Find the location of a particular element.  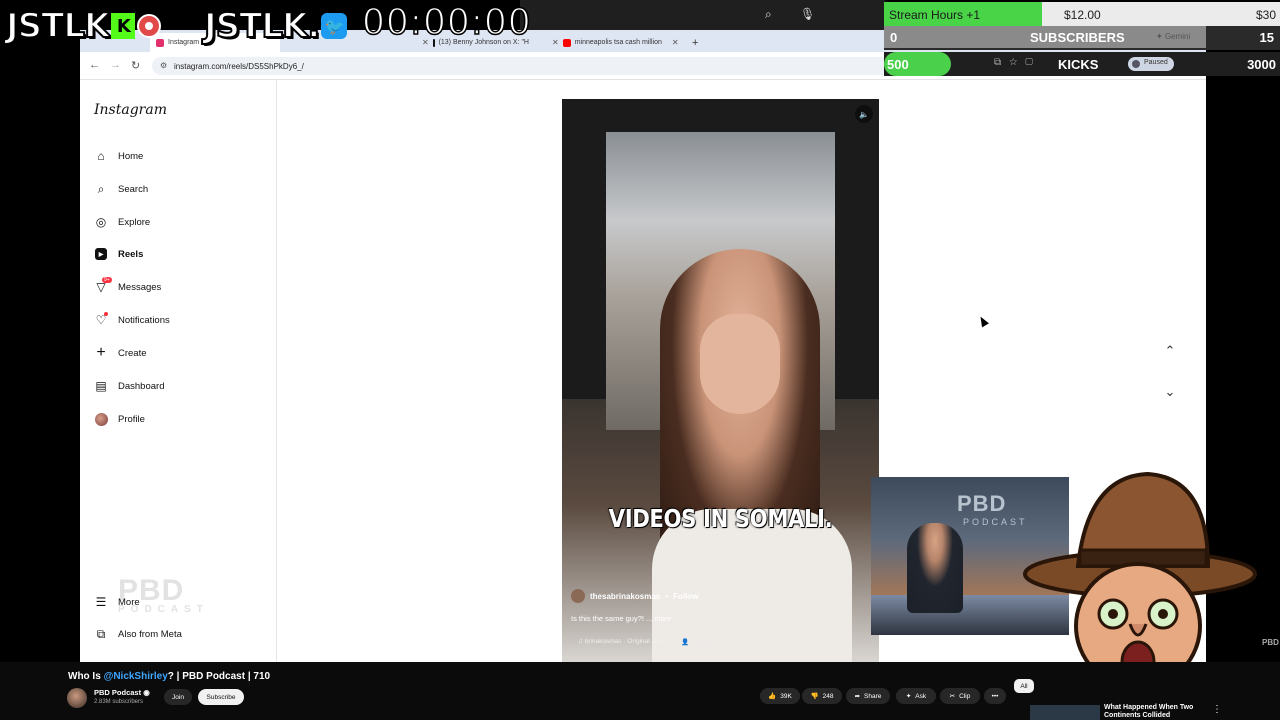

back-icon: ← is located at coordinates (94, 65).